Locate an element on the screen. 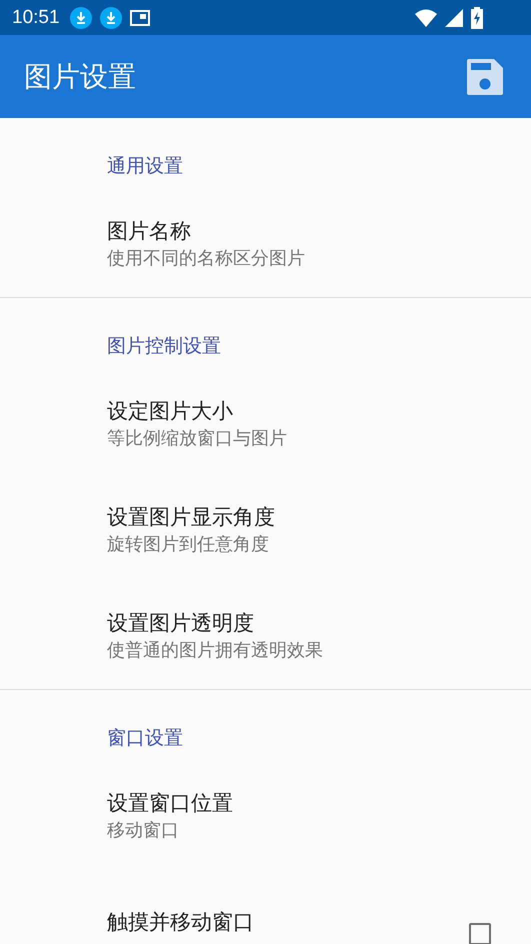  item-summary: 移动窗口 is located at coordinates (143, 831).